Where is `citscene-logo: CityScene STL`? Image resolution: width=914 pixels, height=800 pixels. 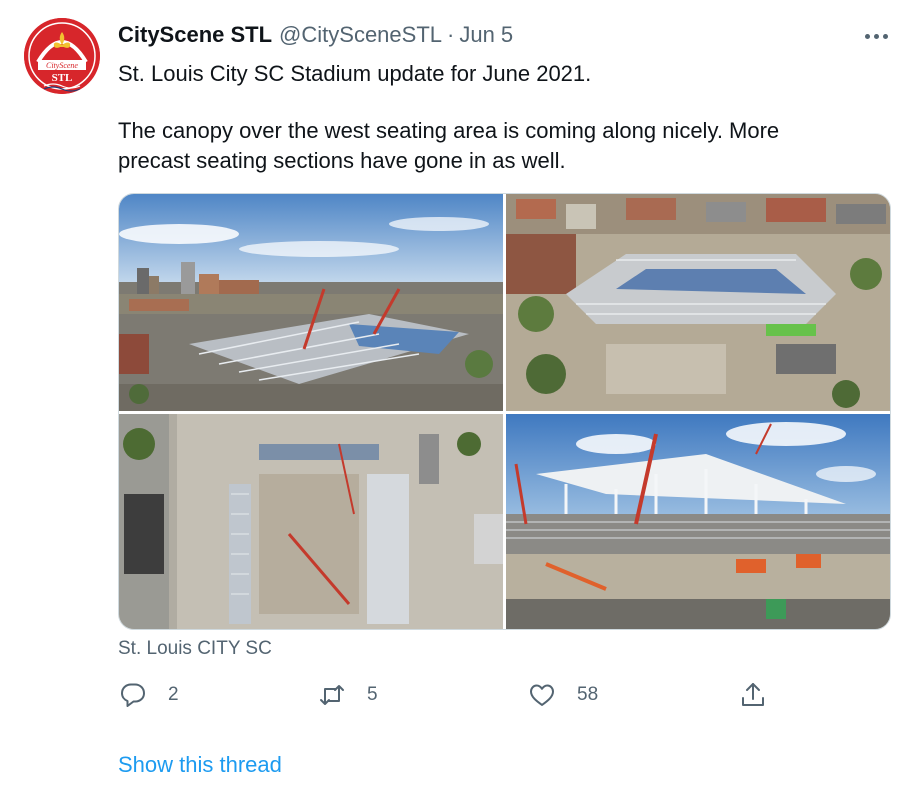
citscene-logo: CityScene STL is located at coordinates (62, 56).